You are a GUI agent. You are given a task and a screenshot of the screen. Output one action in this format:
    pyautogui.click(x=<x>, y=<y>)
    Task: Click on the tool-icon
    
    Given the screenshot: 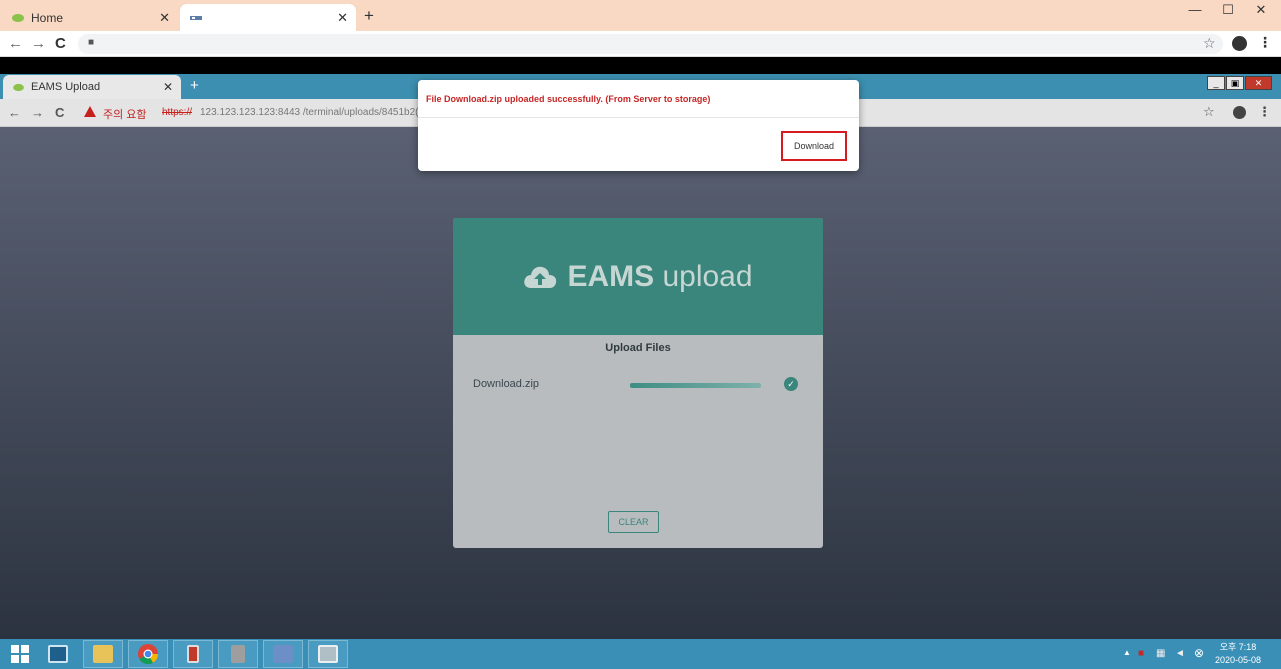 What is the action you would take?
    pyautogui.click(x=193, y=654)
    